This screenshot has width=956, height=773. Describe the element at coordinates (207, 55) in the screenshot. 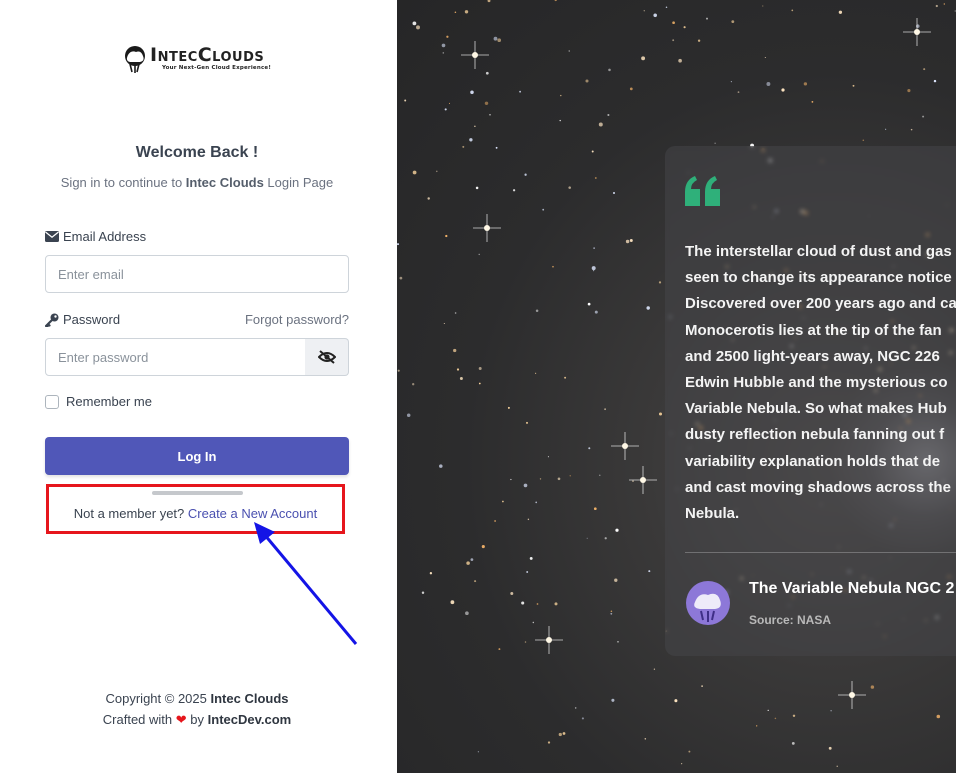

I see `brand-name: IntecClouds` at that location.